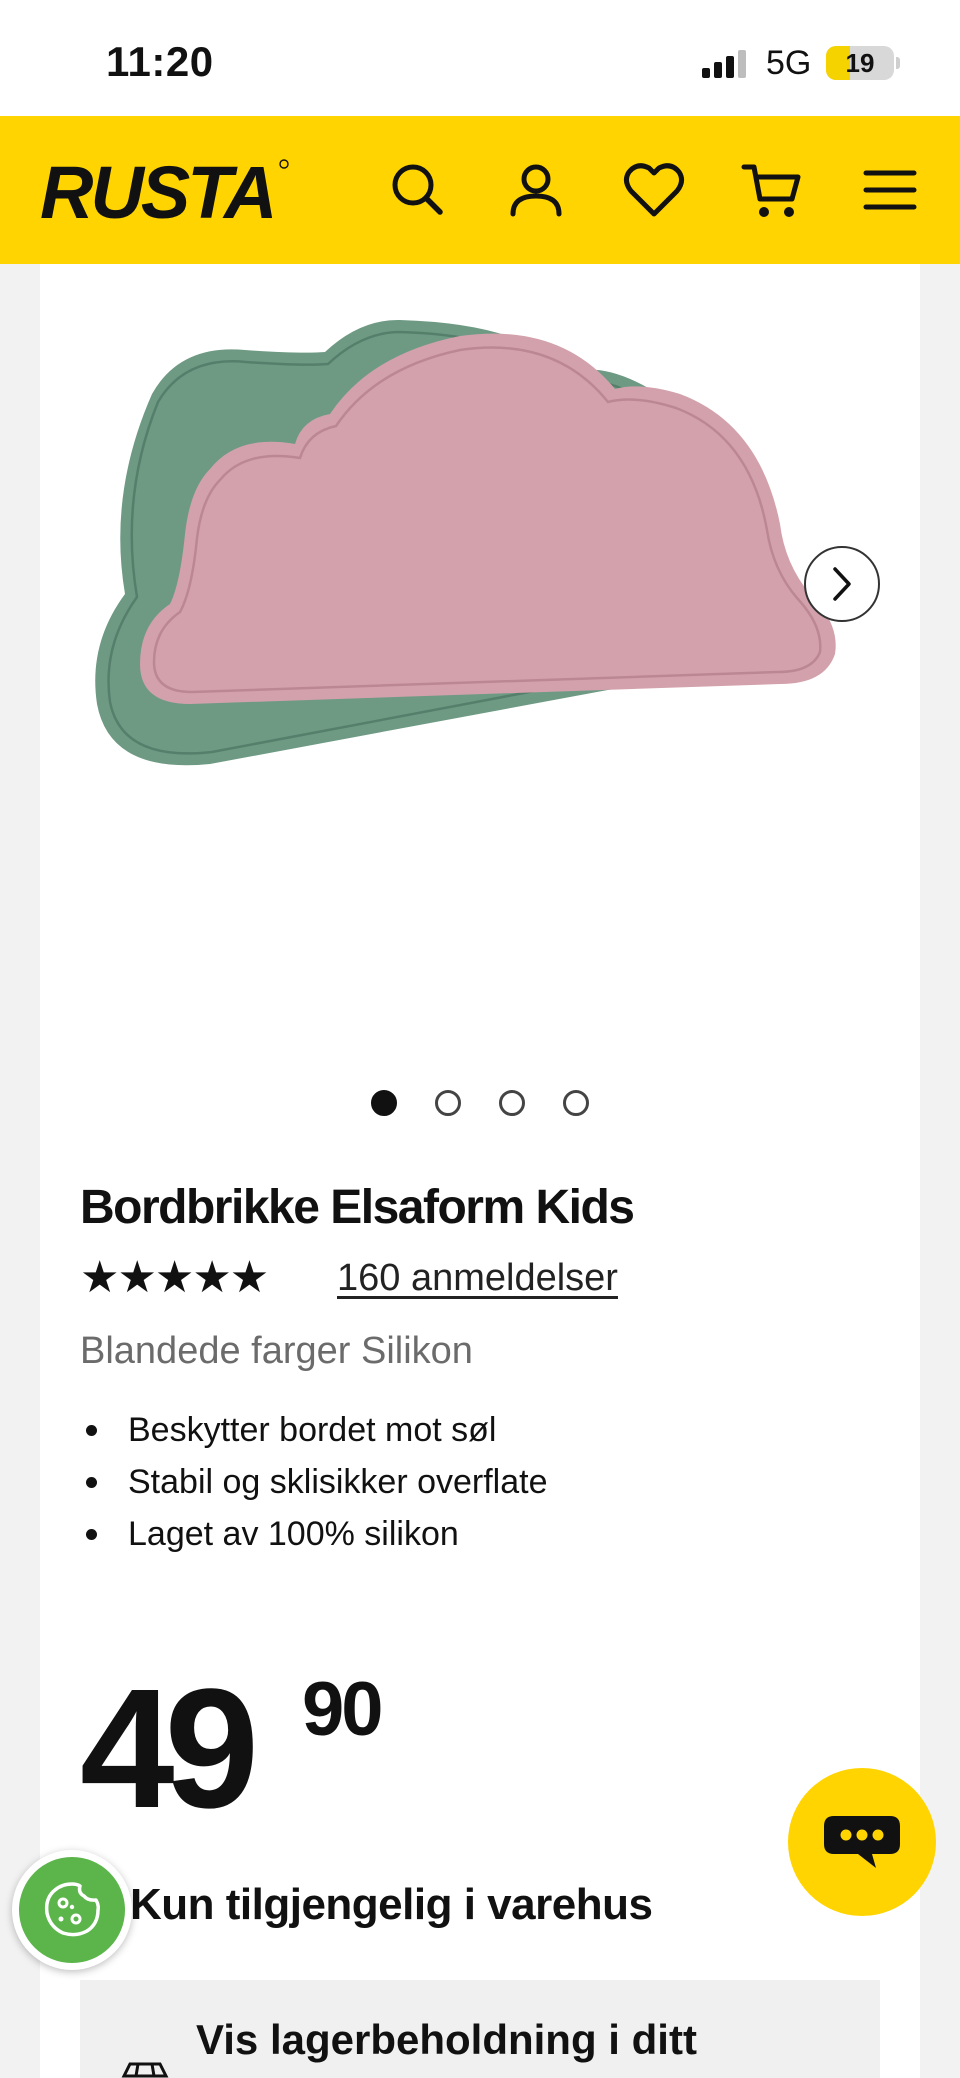  Describe the element at coordinates (314, 1430) in the screenshot. I see `feature-item: Beskytter bordet mot søl` at that location.